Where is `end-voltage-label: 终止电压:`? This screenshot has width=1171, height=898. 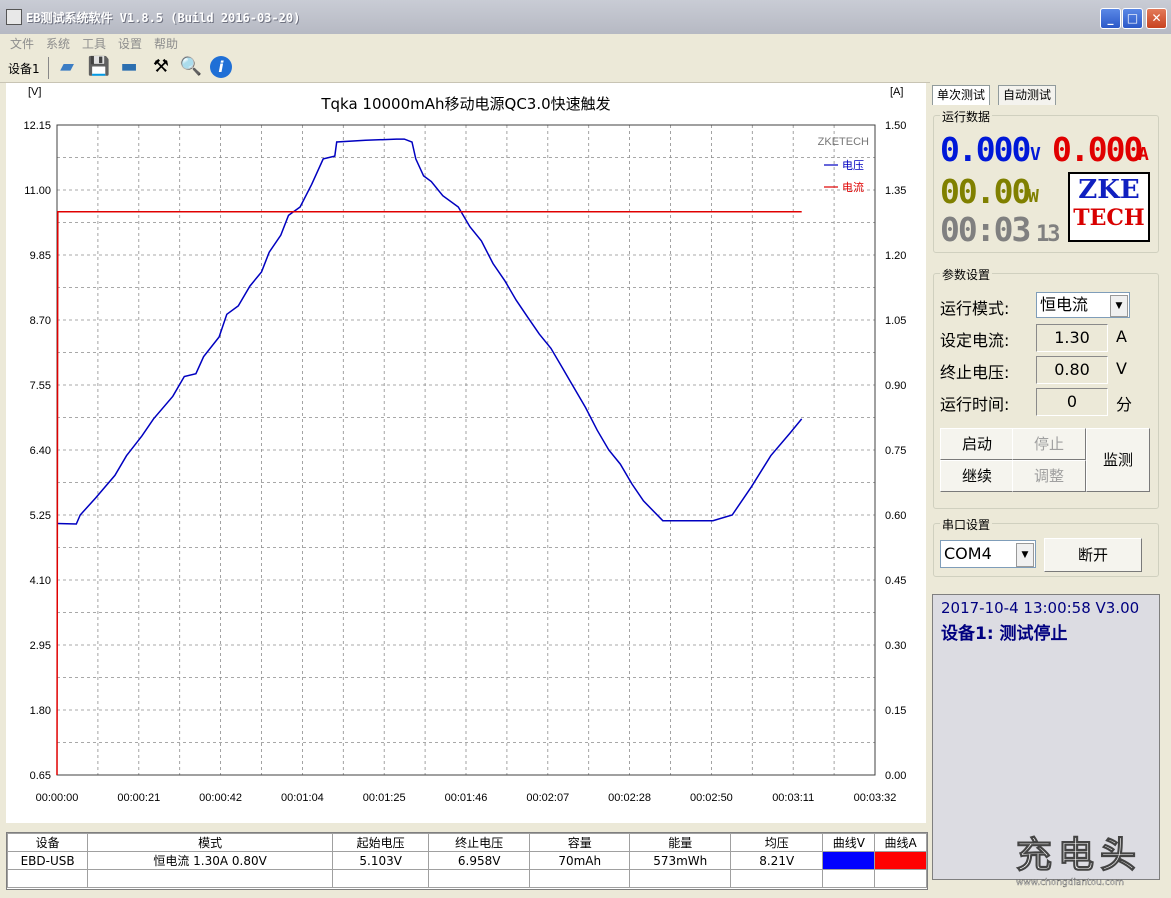 end-voltage-label: 终止电压: is located at coordinates (975, 372).